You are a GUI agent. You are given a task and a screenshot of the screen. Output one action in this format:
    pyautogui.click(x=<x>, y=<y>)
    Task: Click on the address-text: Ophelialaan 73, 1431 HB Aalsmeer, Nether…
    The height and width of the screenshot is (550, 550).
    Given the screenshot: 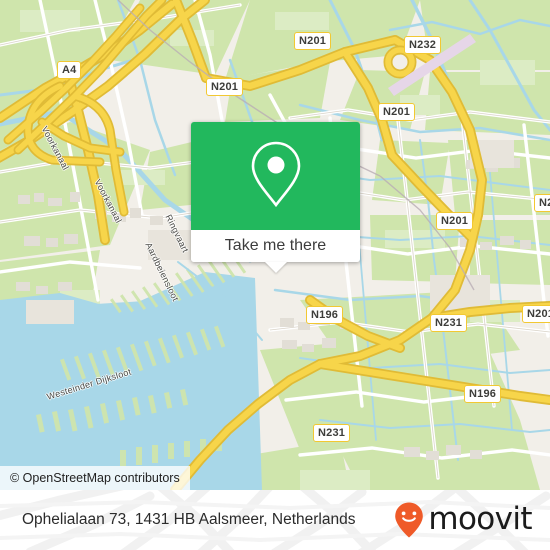 What is the action you would take?
    pyautogui.click(x=189, y=519)
    